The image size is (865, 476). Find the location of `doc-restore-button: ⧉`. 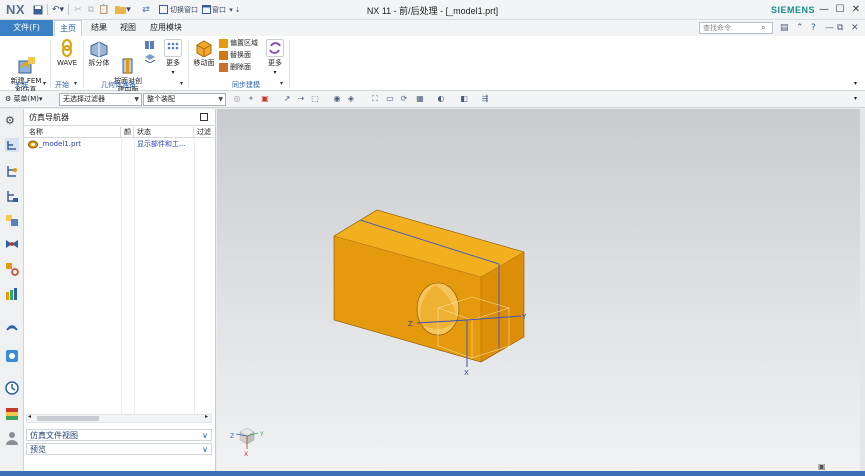

doc-restore-button: ⧉ is located at coordinates (840, 28).